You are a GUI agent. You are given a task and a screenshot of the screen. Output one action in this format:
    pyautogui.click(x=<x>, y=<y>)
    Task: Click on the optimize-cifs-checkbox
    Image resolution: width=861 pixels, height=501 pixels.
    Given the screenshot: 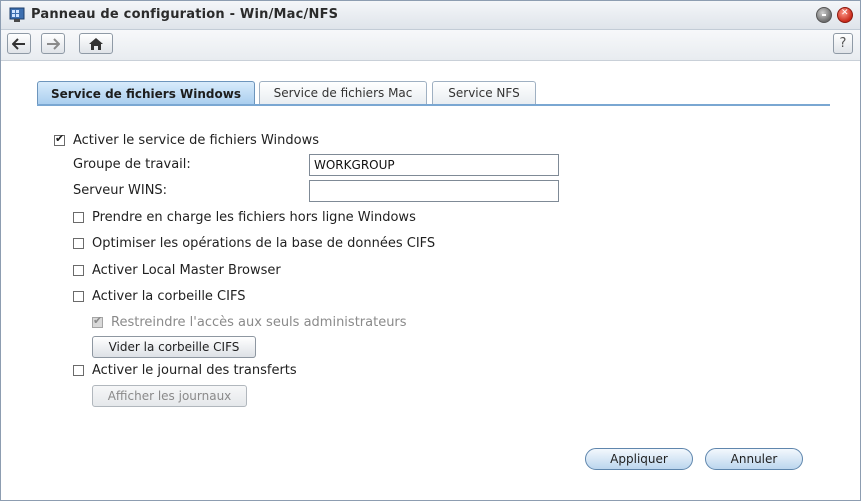 What is the action you would take?
    pyautogui.click(x=78, y=243)
    